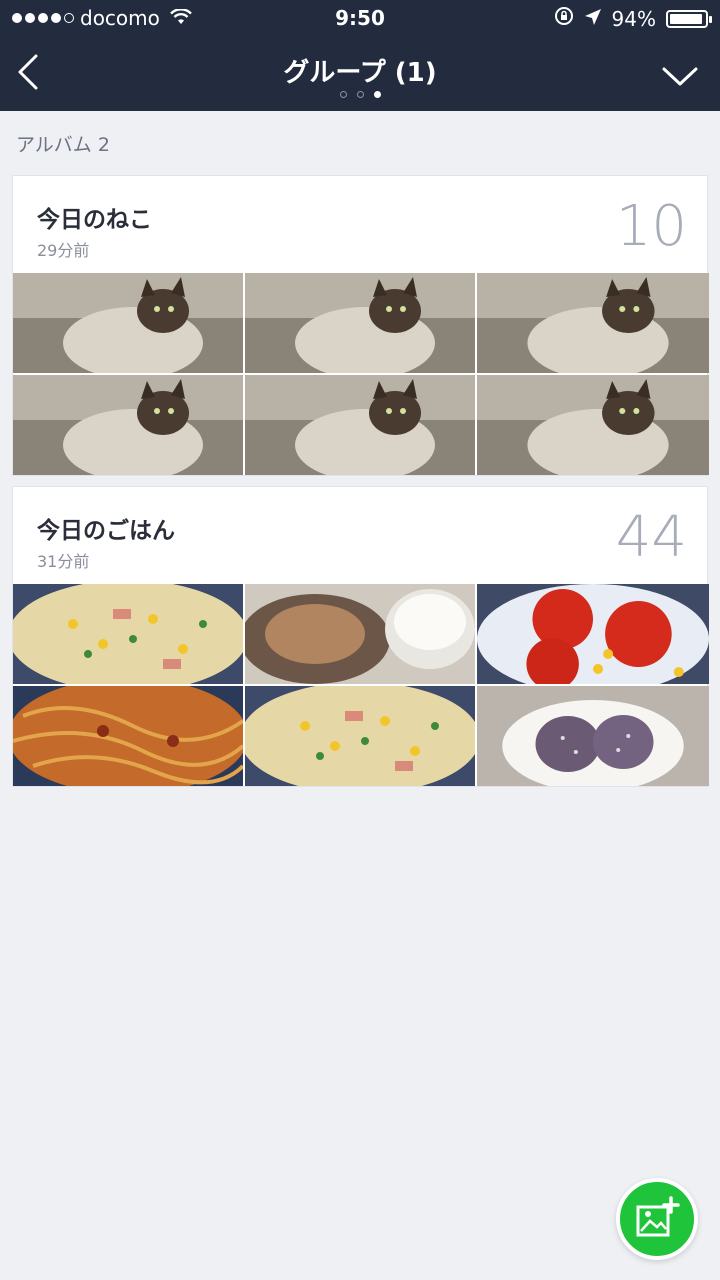 The height and width of the screenshot is (1280, 720). I want to click on pork-and-rice-photo, so click(360, 634).